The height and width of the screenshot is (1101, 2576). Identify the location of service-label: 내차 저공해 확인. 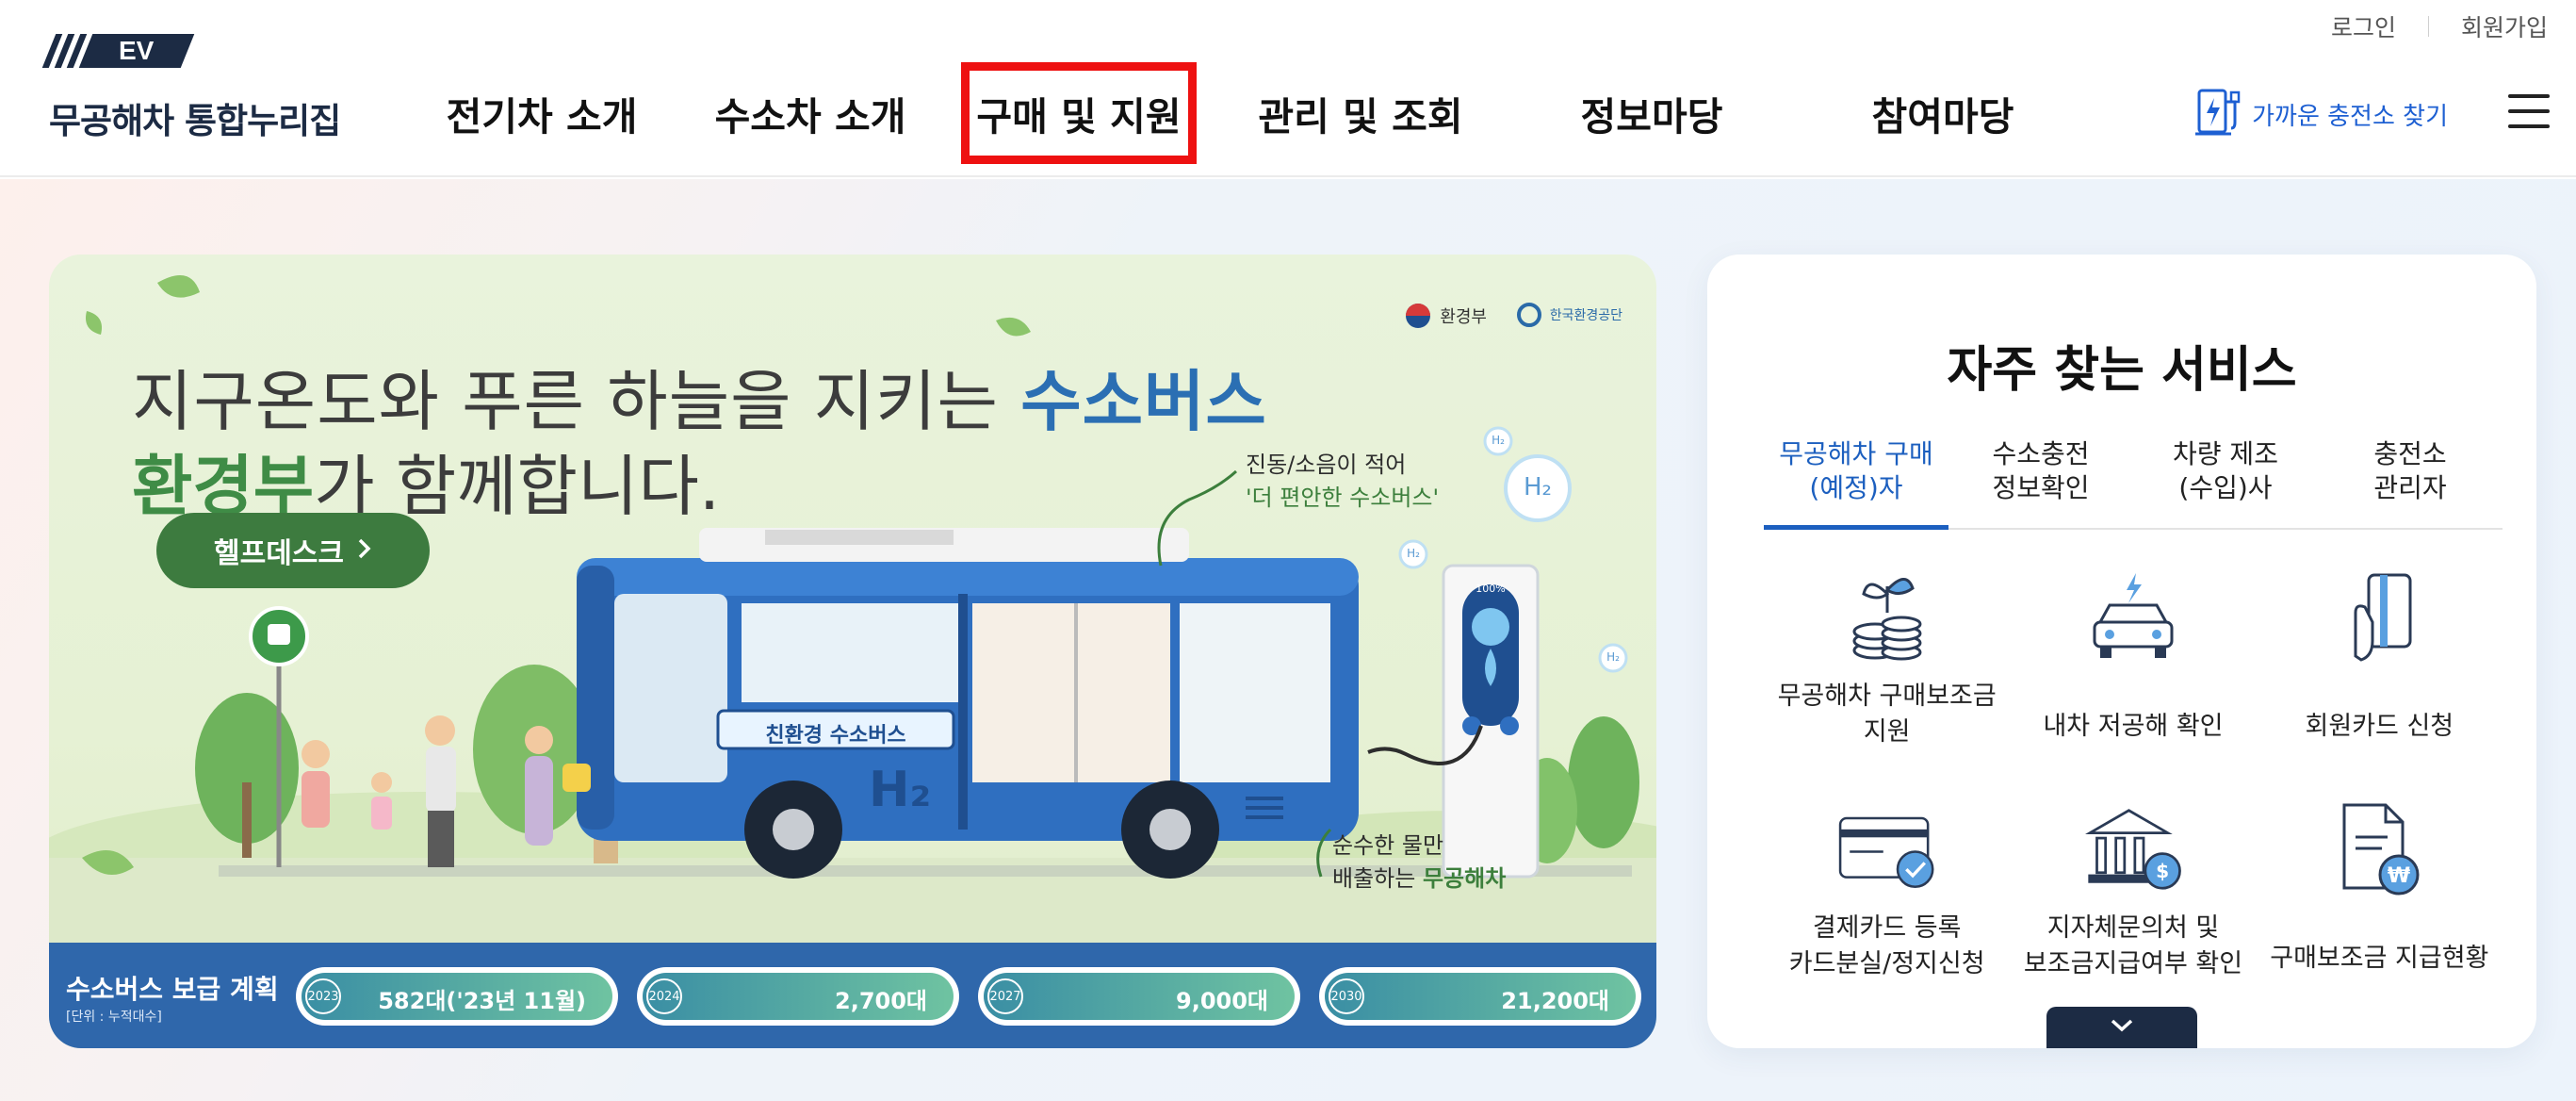
(2133, 726).